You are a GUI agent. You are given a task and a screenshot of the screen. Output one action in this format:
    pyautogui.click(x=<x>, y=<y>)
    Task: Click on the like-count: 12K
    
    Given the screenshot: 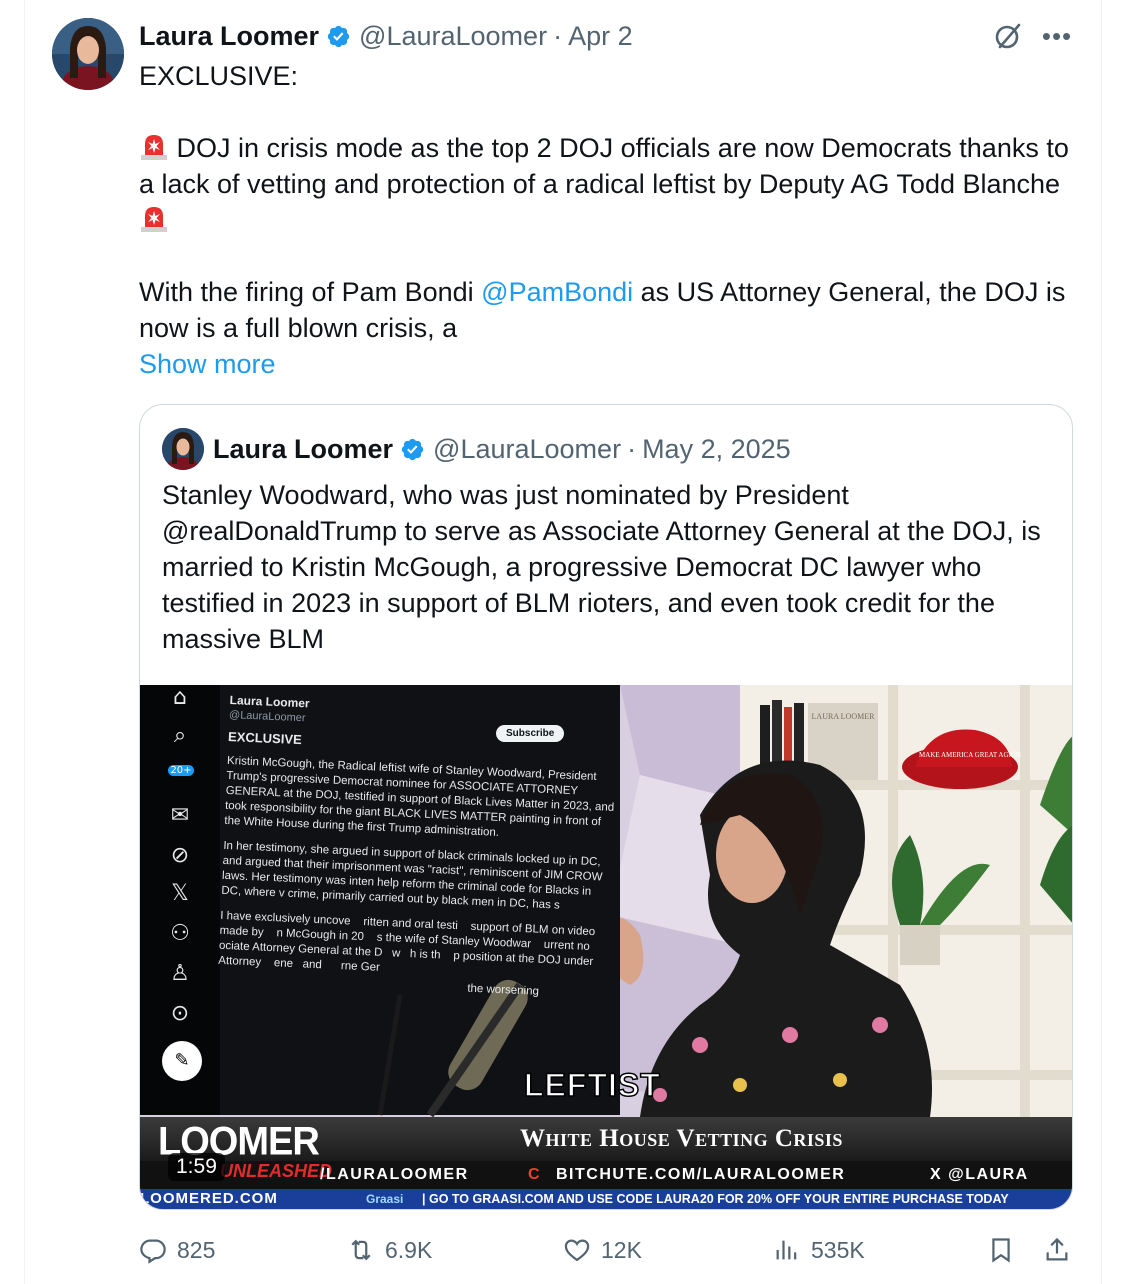 What is the action you would take?
    pyautogui.click(x=621, y=1249)
    